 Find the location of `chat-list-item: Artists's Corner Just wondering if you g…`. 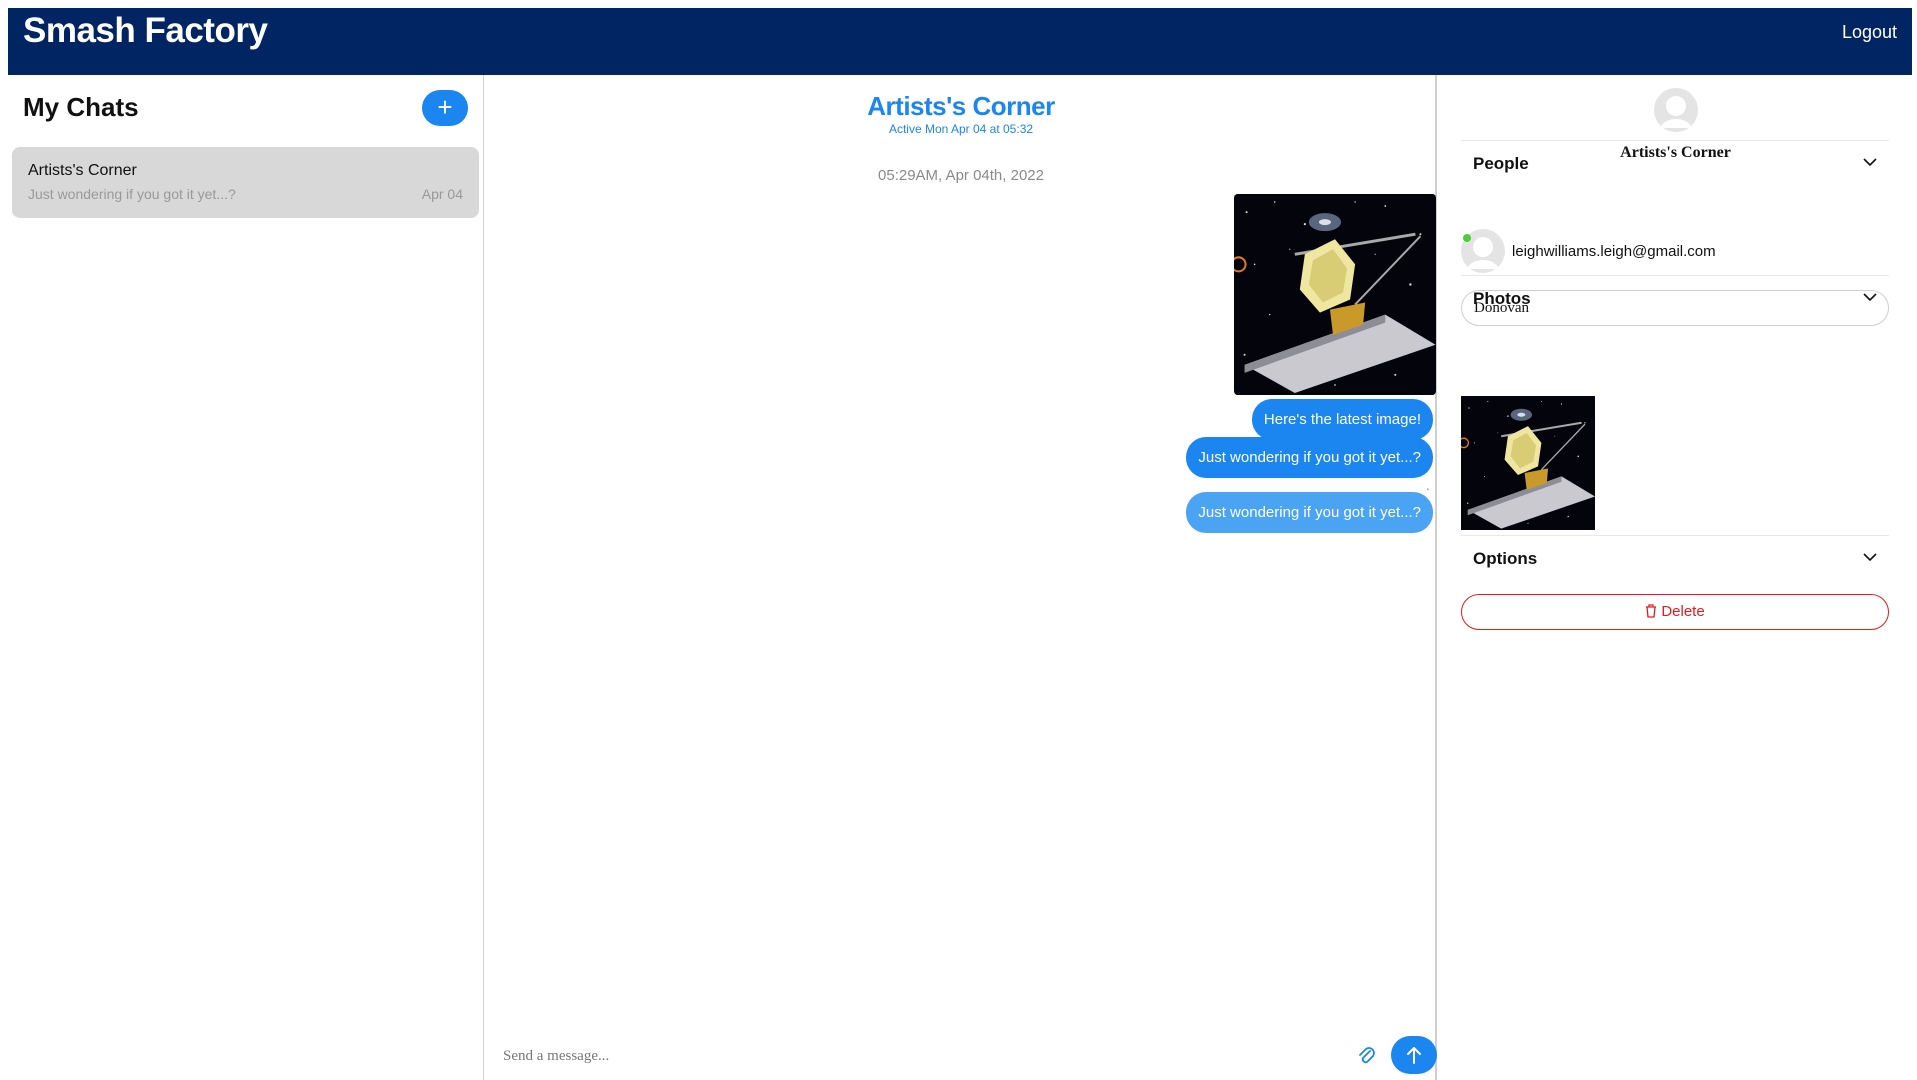

chat-list-item: Artists's Corner Just wondering if you g… is located at coordinates (245, 182).